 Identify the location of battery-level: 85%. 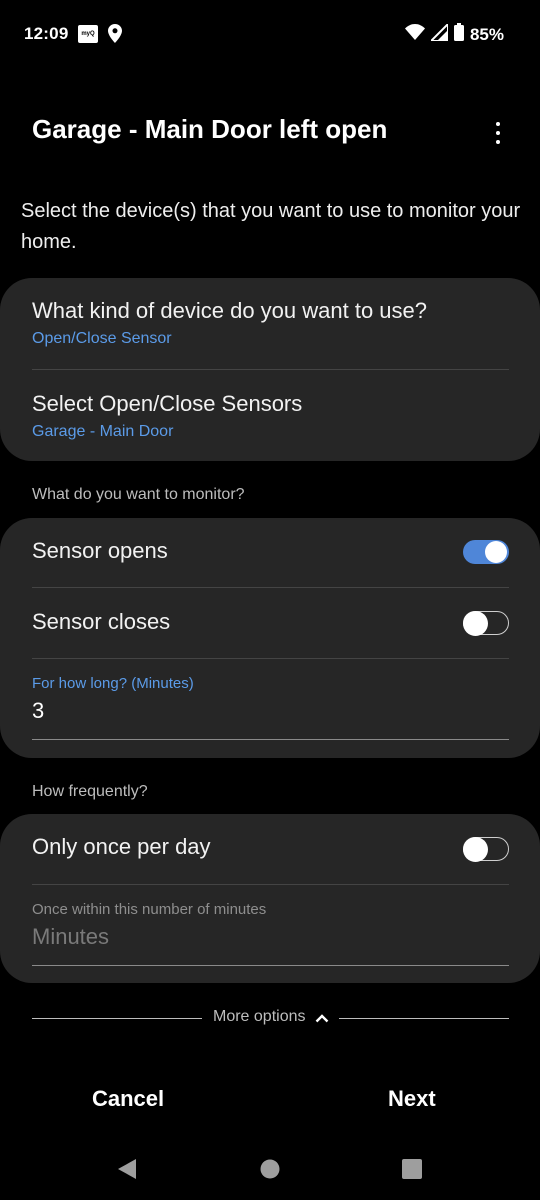
(486, 34).